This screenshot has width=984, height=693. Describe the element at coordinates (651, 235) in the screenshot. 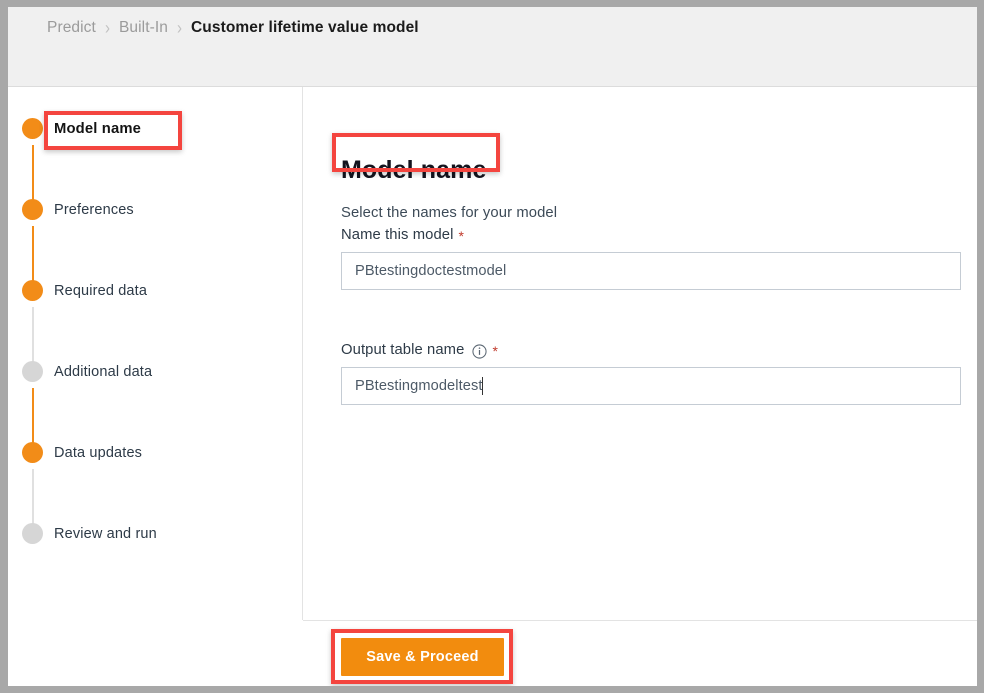

I see `field-label-row: Name this model *` at that location.